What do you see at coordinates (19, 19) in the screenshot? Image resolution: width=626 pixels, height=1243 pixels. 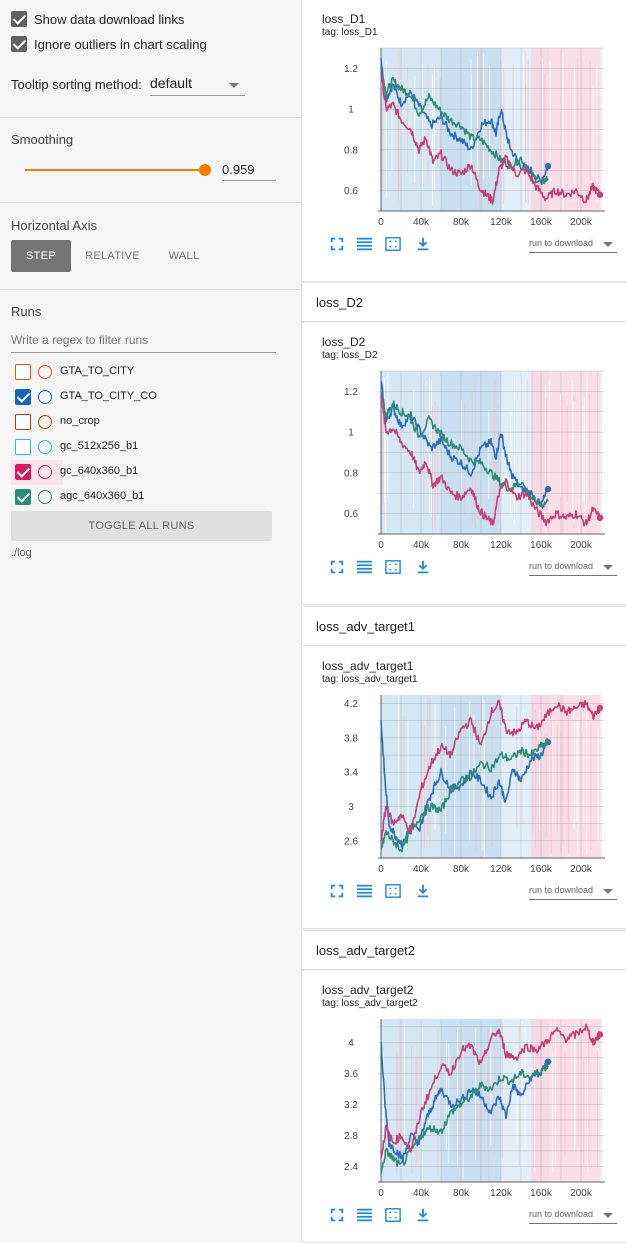 I see `show-download-links-checkbox` at bounding box center [19, 19].